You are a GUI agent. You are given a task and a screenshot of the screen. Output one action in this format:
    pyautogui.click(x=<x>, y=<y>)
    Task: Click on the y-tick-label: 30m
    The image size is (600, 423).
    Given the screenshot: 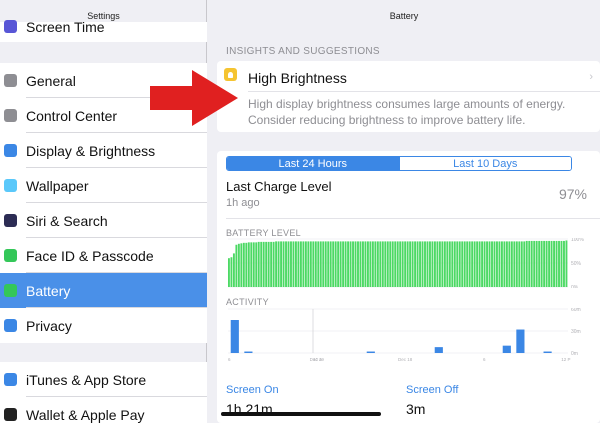 What is the action you would take?
    pyautogui.click(x=576, y=332)
    